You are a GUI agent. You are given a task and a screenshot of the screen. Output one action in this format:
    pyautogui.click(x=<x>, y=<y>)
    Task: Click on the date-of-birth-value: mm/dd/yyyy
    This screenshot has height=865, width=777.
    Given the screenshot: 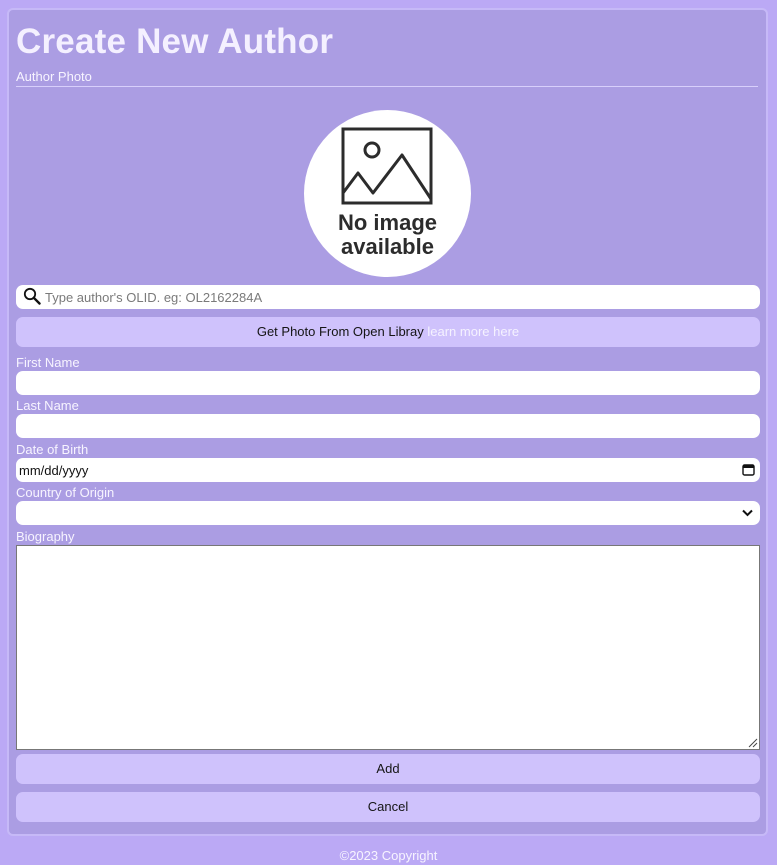 What is the action you would take?
    pyautogui.click(x=54, y=470)
    